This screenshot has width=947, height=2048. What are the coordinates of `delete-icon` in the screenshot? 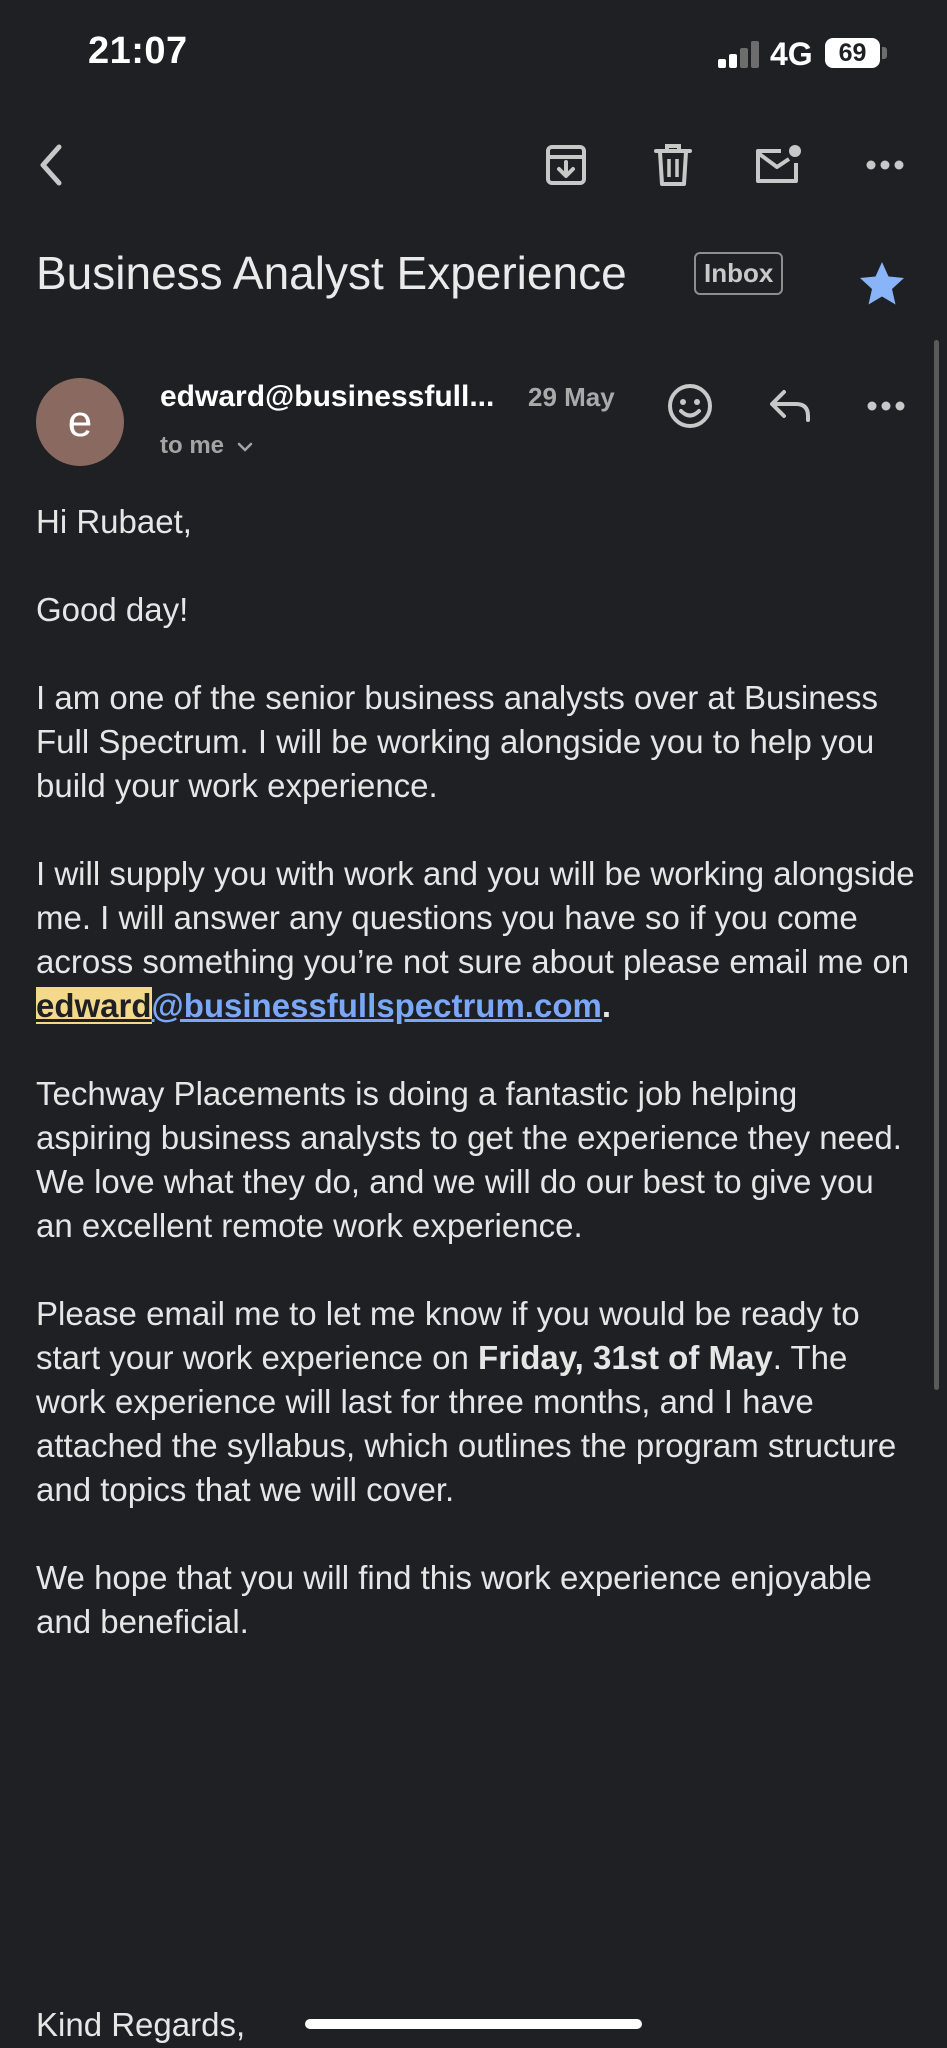 It's located at (673, 165).